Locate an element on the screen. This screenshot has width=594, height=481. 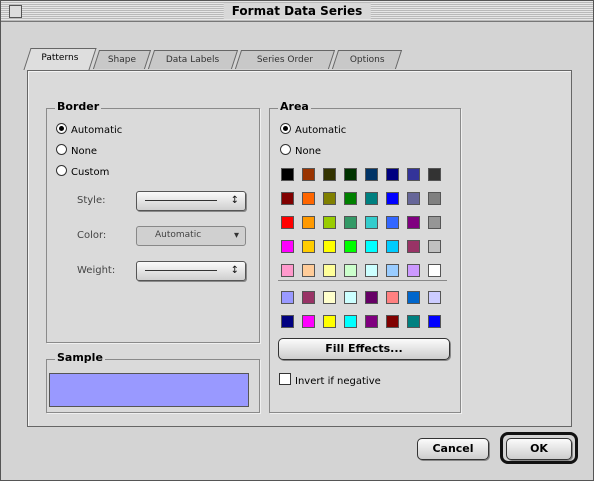
tab-options: Options is located at coordinates (367, 59).